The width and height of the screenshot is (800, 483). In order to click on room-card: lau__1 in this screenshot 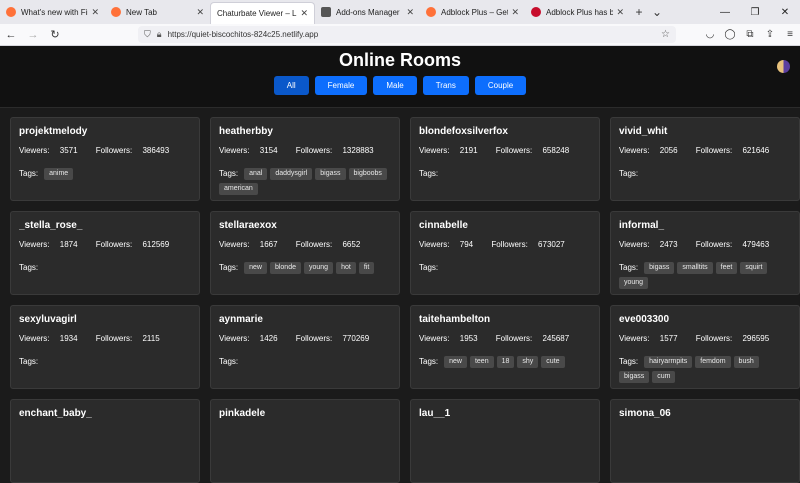, I will do `click(505, 441)`.